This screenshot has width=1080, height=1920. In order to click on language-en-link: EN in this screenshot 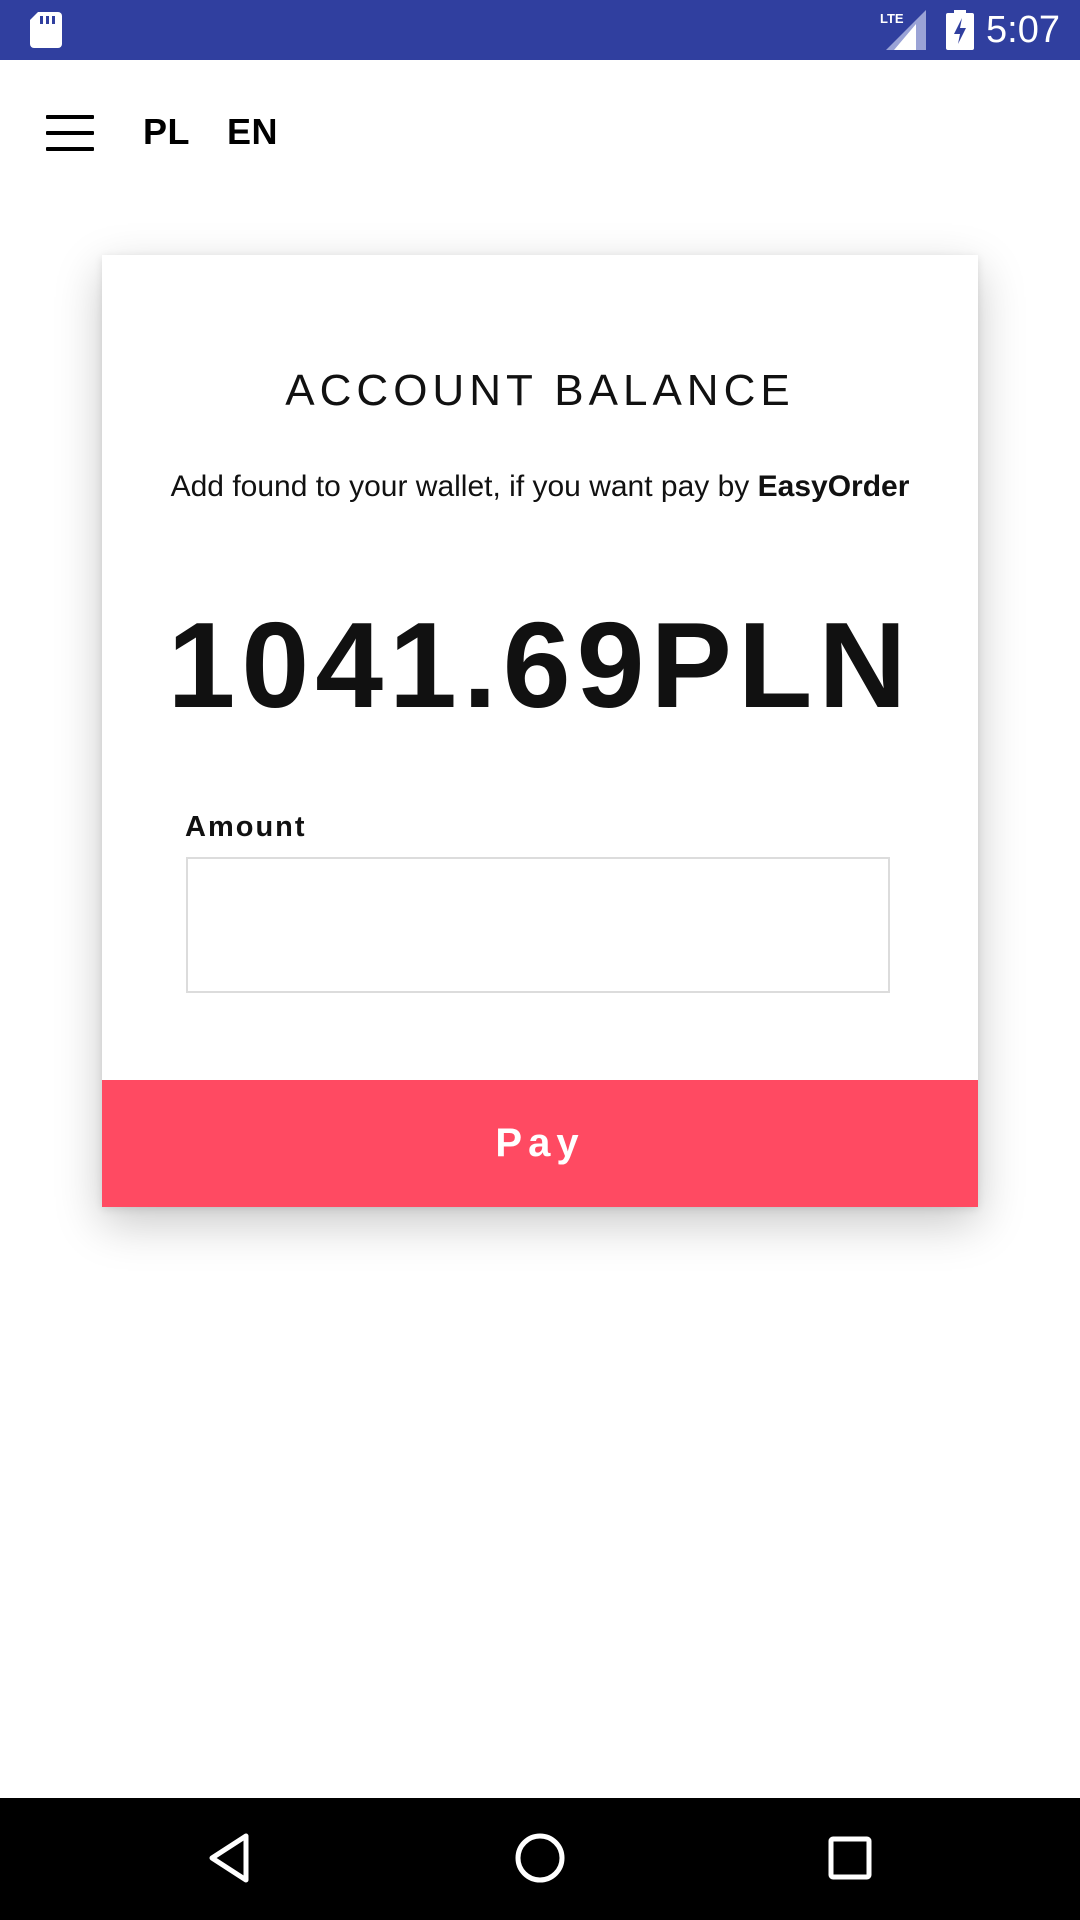, I will do `click(252, 132)`.